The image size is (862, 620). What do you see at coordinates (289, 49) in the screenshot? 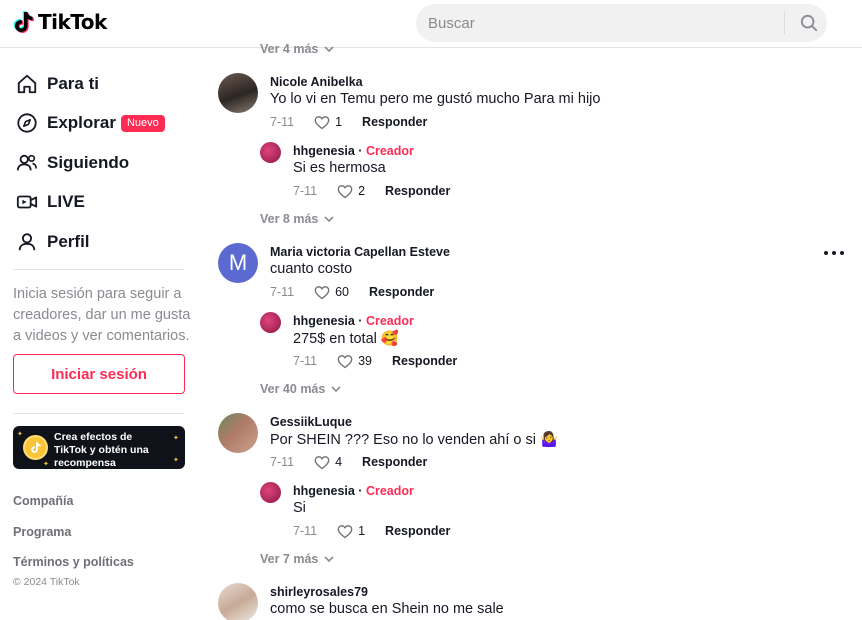
I see `view-more-label: Ver 4 más` at bounding box center [289, 49].